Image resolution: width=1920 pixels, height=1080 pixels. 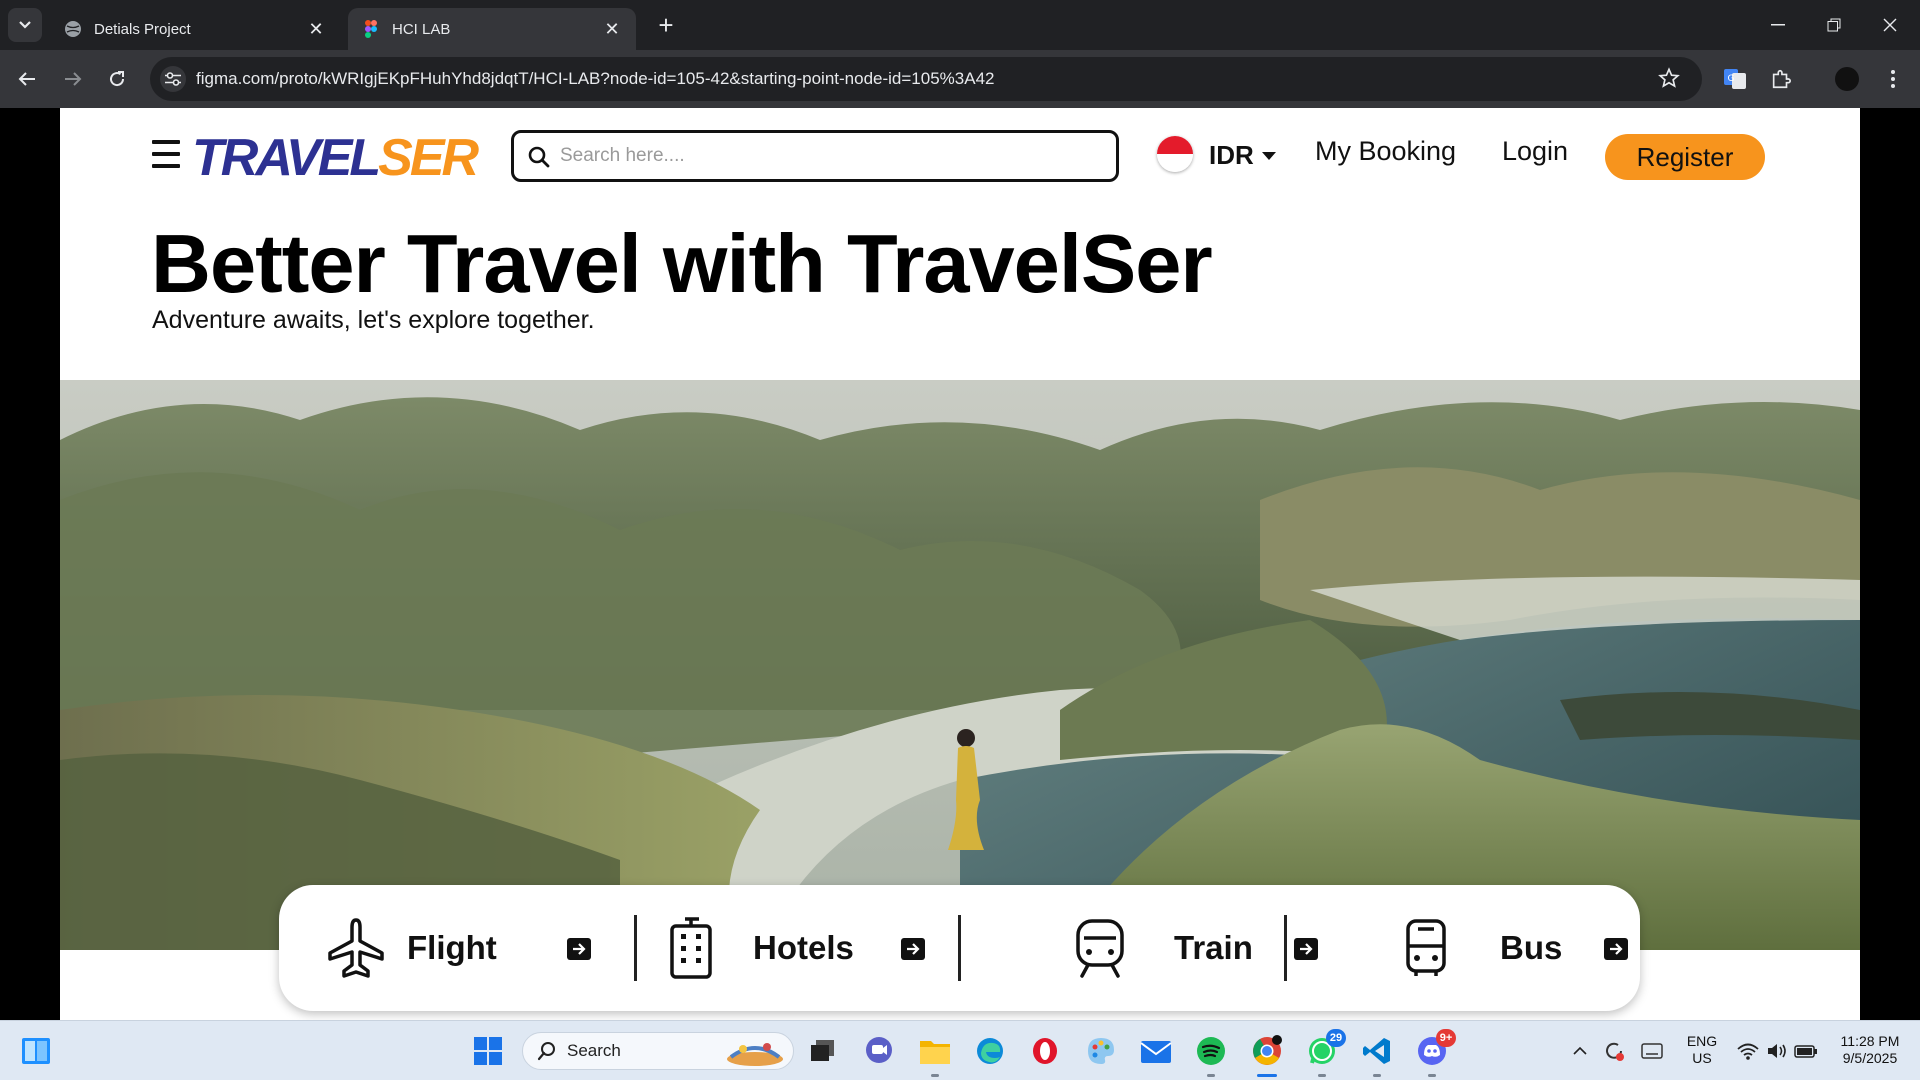 I want to click on input-language: ENG US, so click(x=1702, y=1050).